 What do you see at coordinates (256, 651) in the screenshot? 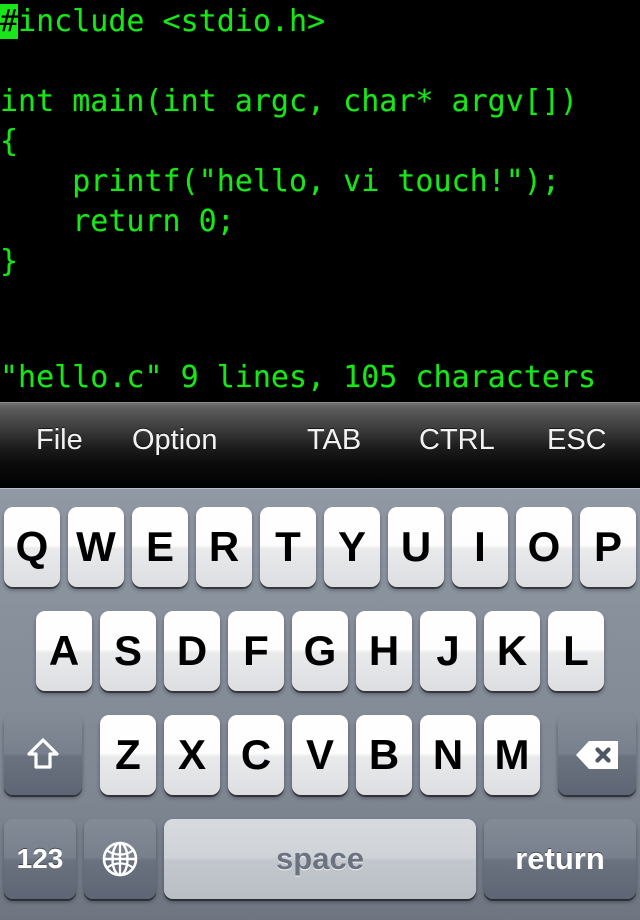
I see `key-f: F` at bounding box center [256, 651].